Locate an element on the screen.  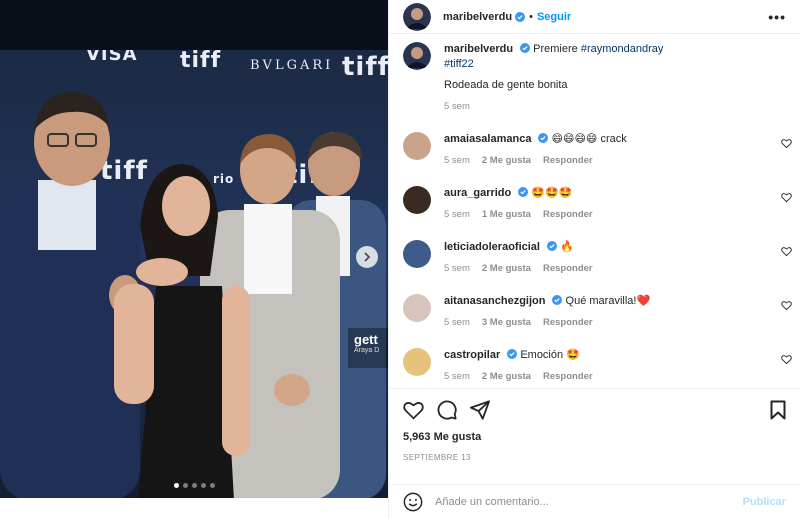
backdrop-tiff-2: tiff is located at coordinates (365, 67).